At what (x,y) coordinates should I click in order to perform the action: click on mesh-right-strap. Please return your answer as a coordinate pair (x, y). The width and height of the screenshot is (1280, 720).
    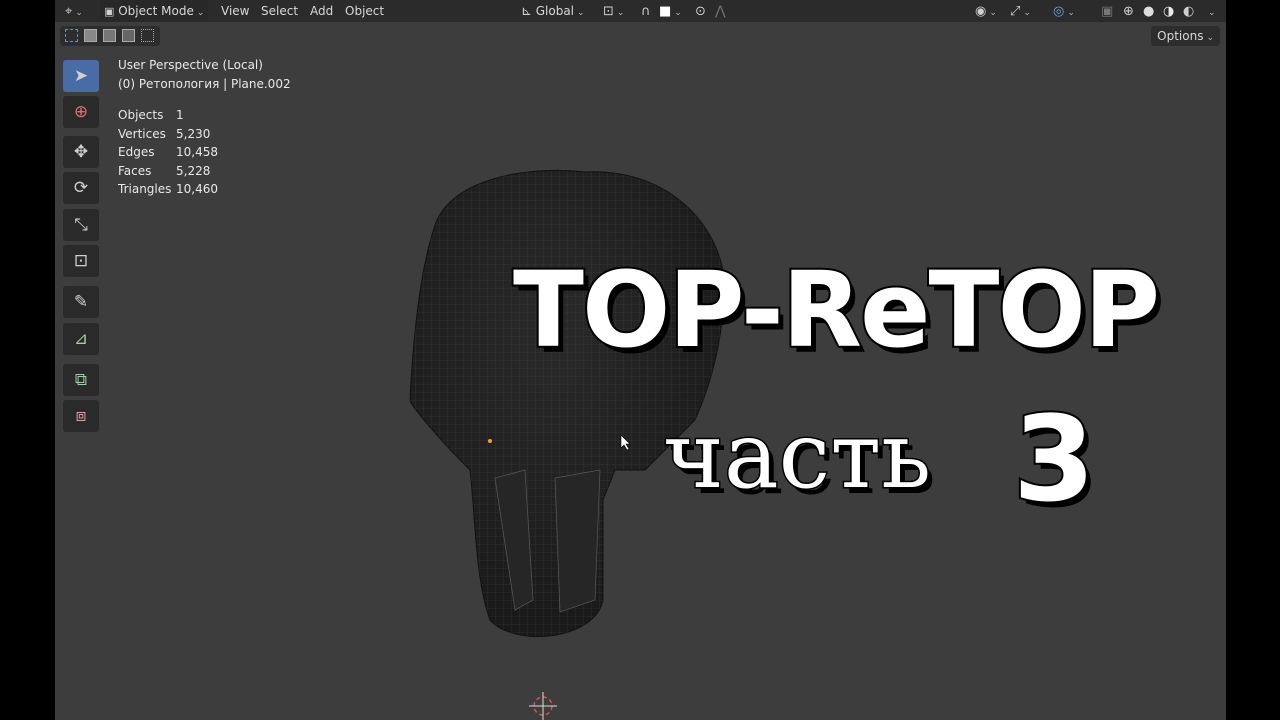
    Looking at the image, I should click on (577, 541).